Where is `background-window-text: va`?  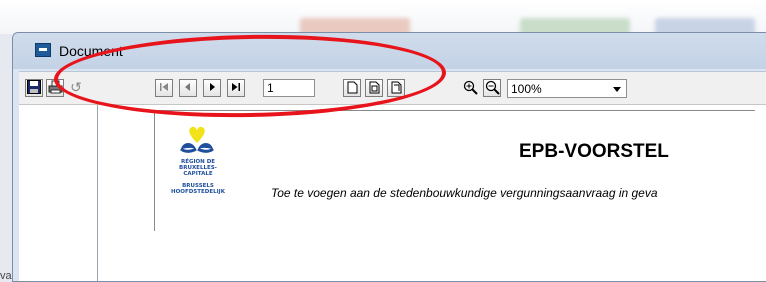 background-window-text: va is located at coordinates (6, 276).